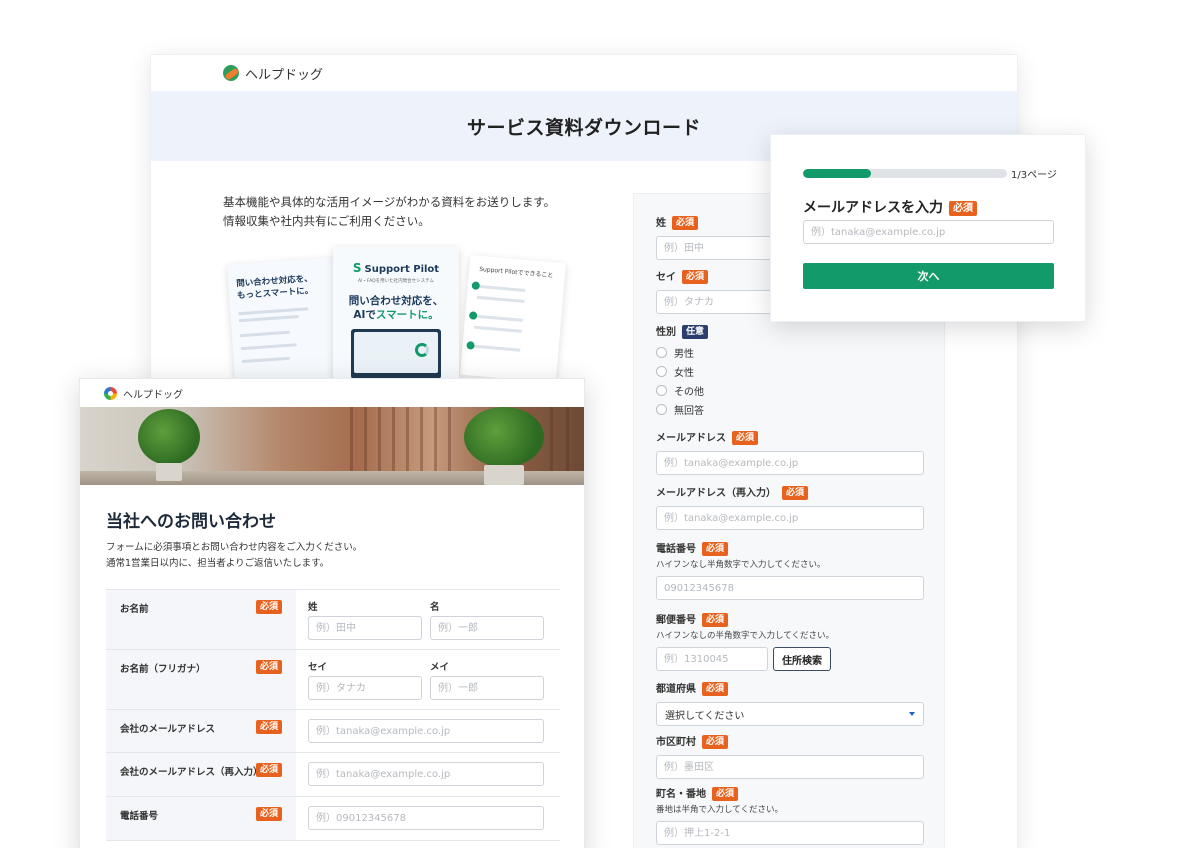 Image resolution: width=1200 pixels, height=848 pixels. What do you see at coordinates (402, 269) in the screenshot?
I see `support-pilot-logo-text: Support Pilot` at bounding box center [402, 269].